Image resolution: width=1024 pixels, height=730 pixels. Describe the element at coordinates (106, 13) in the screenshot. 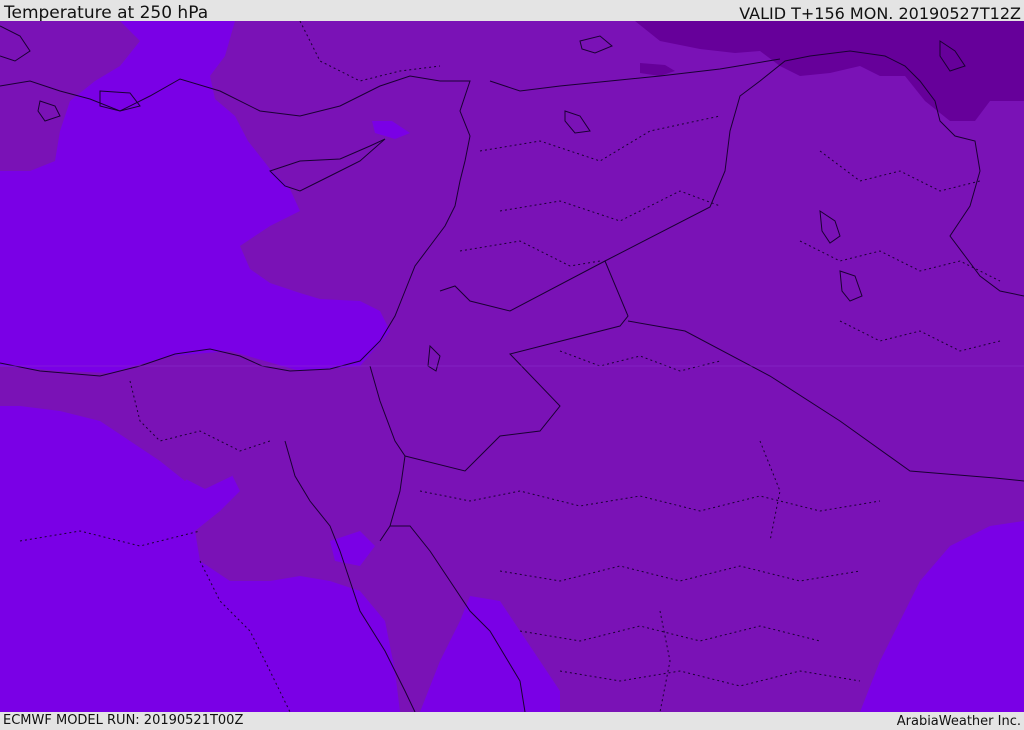

I see `map-title: Temperature at 250 hPa` at that location.